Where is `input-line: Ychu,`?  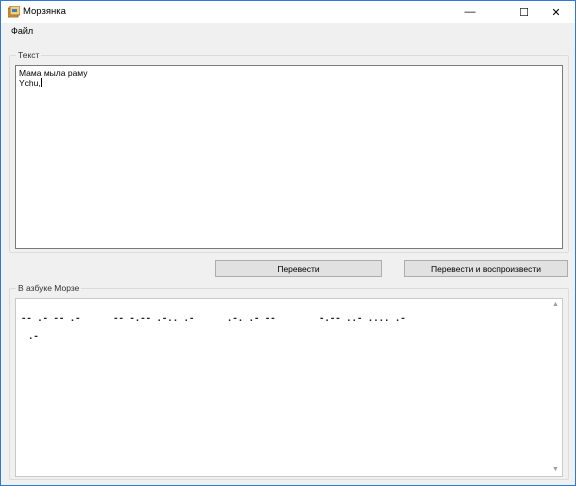 input-line: Ychu, is located at coordinates (30, 83).